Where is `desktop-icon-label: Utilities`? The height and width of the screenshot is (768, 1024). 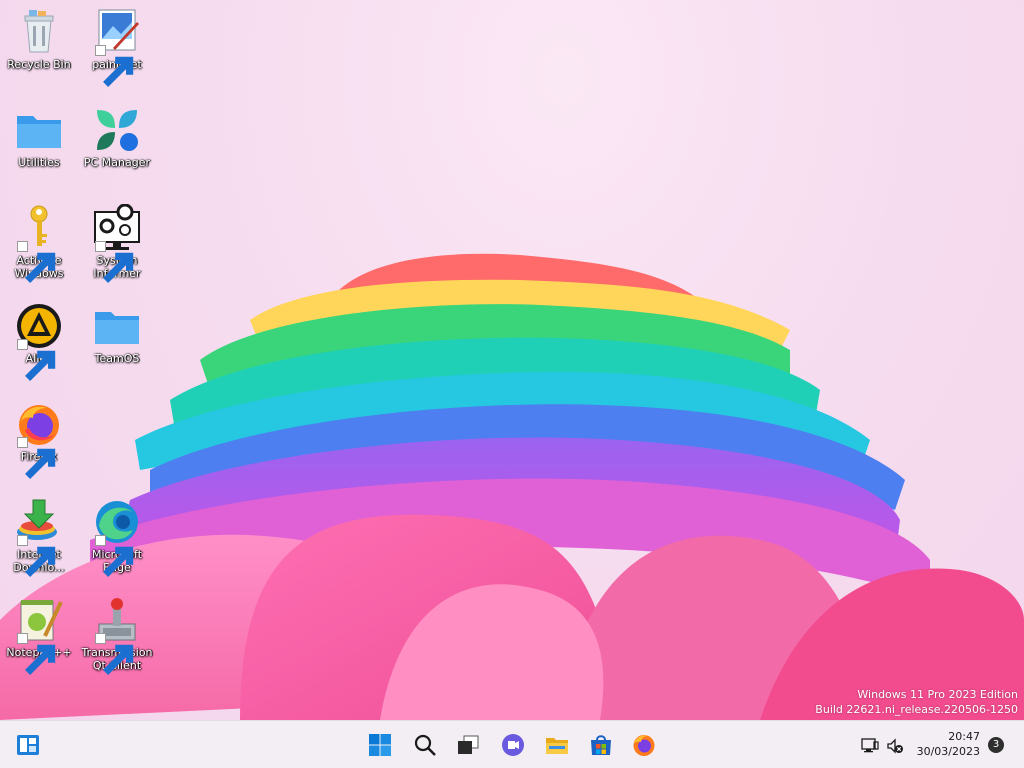 desktop-icon-label: Utilities is located at coordinates (39, 162).